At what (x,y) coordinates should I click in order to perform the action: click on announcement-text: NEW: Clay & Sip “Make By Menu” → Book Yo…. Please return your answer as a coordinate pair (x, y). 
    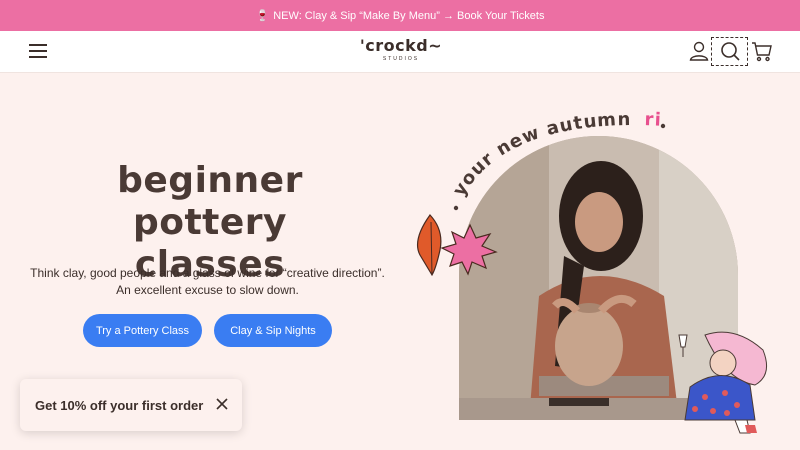
    Looking at the image, I should click on (408, 16).